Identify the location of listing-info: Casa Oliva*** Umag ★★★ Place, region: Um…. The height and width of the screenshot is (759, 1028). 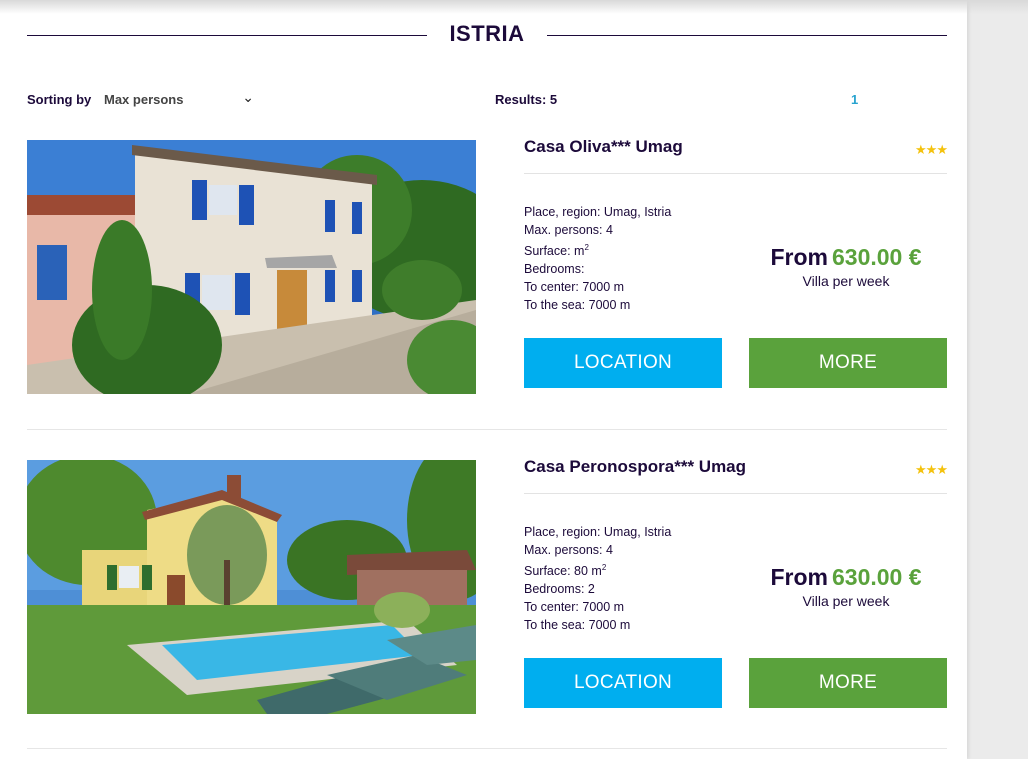
(736, 265).